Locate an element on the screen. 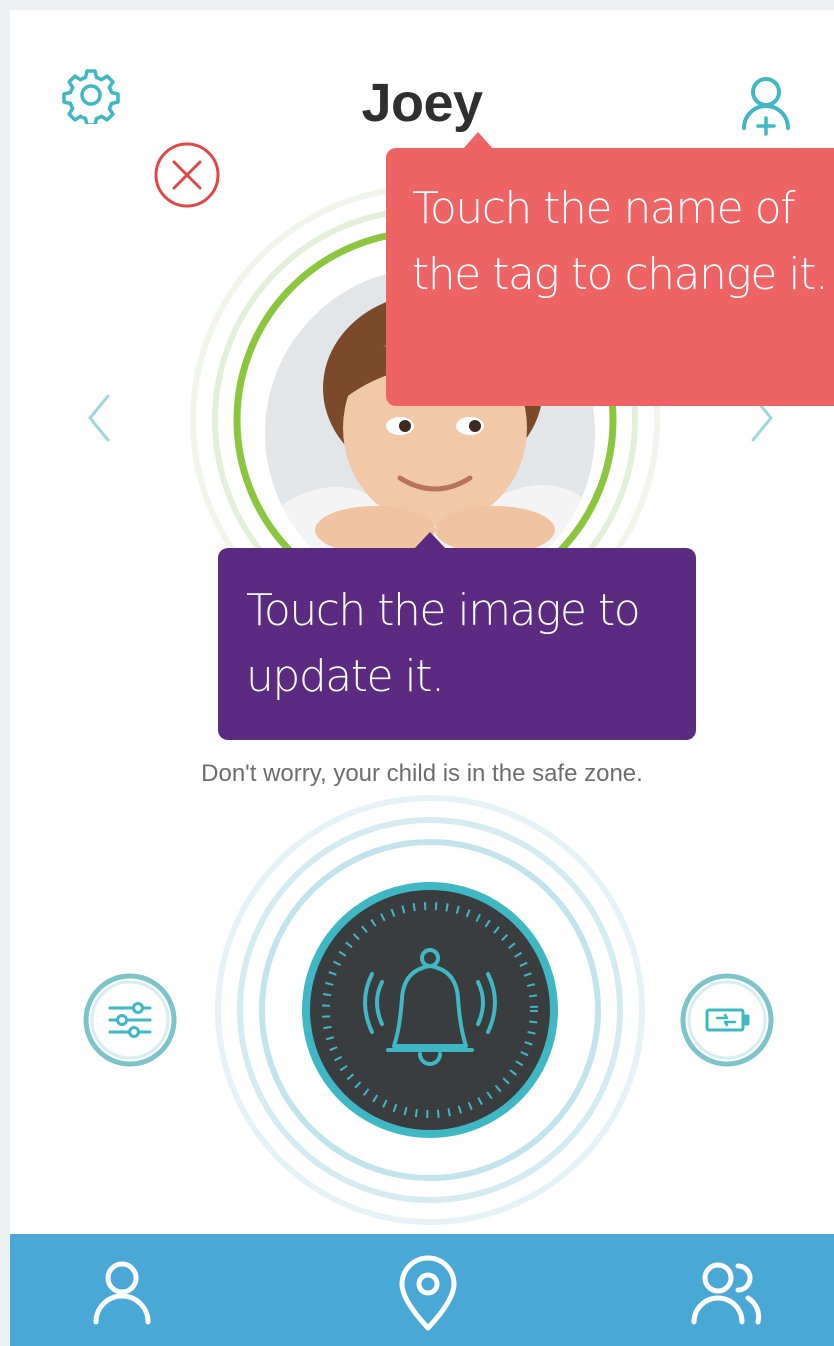 The height and width of the screenshot is (1346, 834). nav-profile-button is located at coordinates (122, 1292).